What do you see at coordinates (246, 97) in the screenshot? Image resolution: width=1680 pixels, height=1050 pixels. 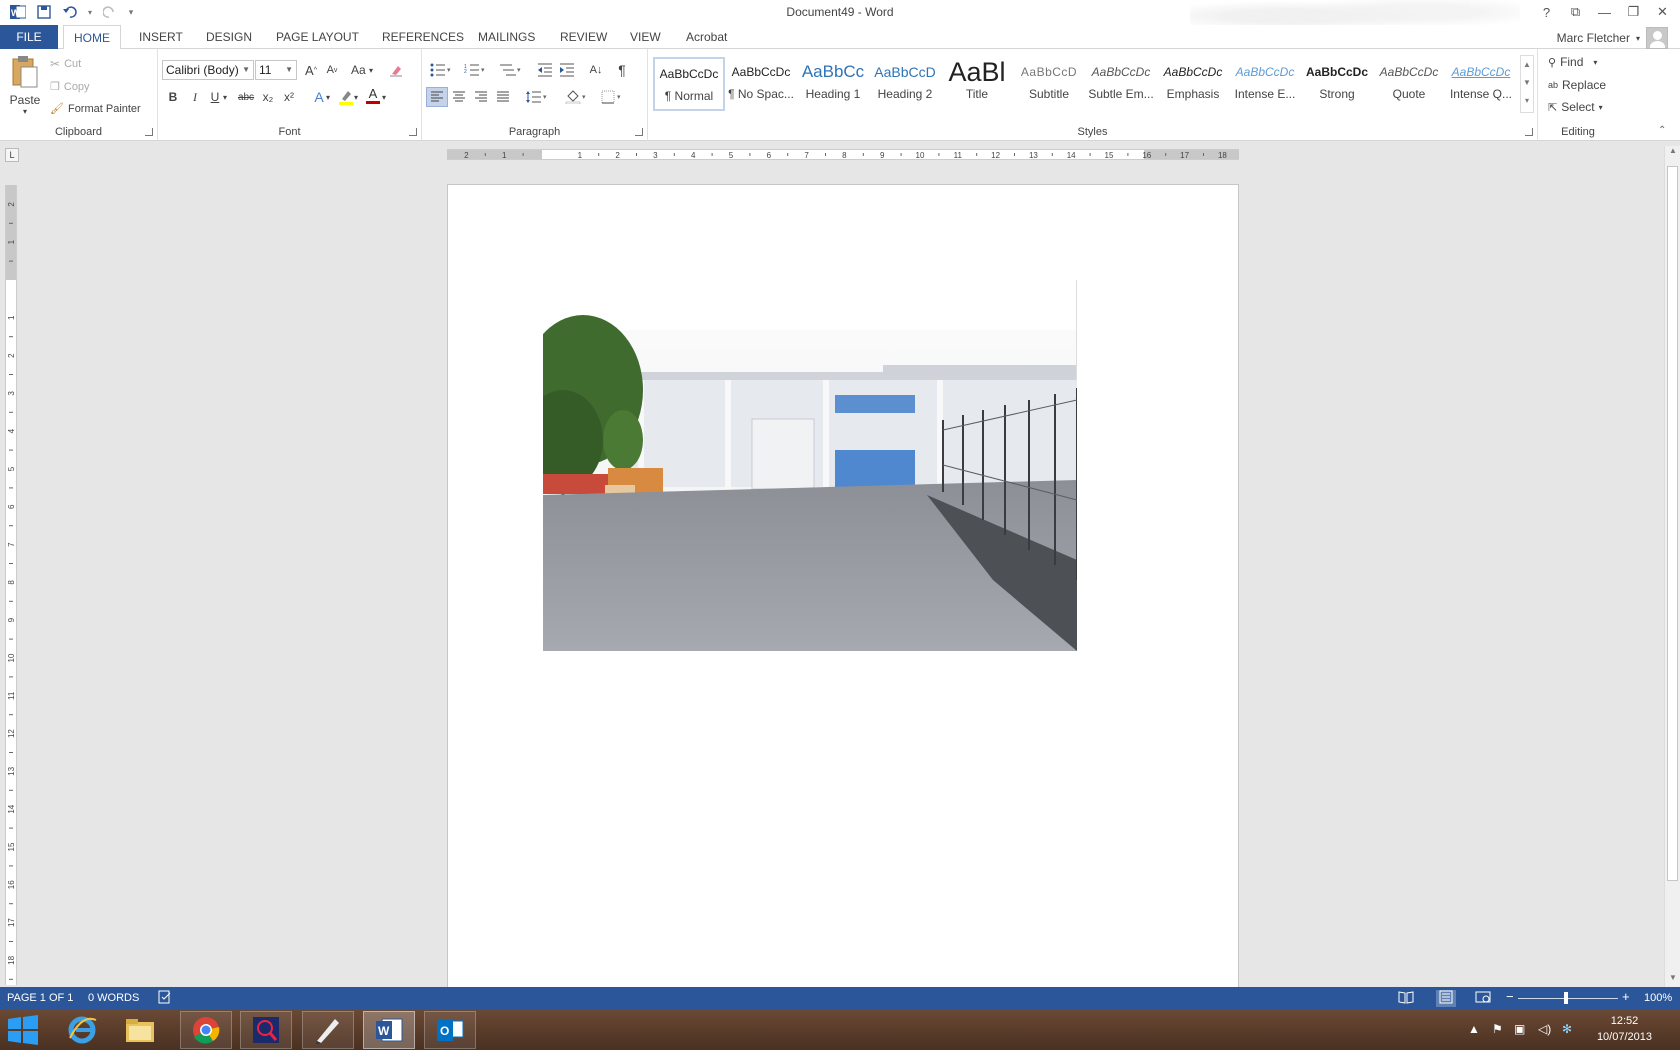 I see `strikethrough-button: abc` at bounding box center [246, 97].